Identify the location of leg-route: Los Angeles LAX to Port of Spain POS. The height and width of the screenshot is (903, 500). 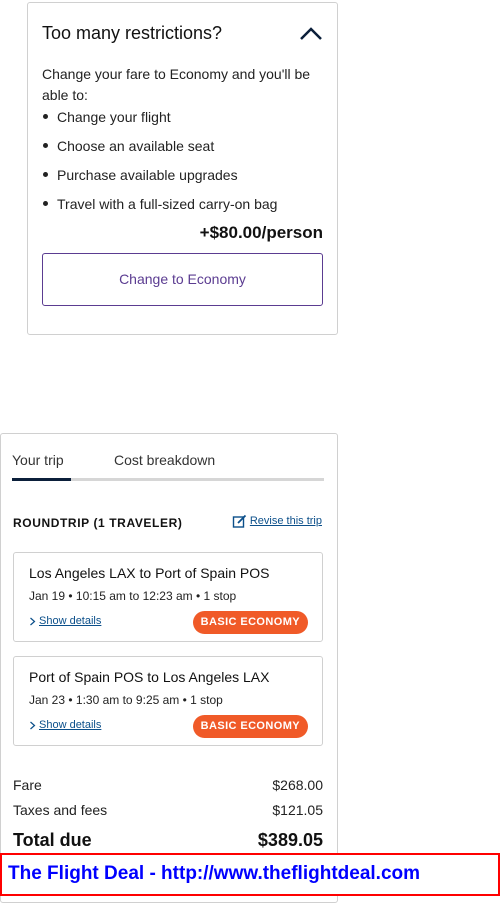
(149, 573).